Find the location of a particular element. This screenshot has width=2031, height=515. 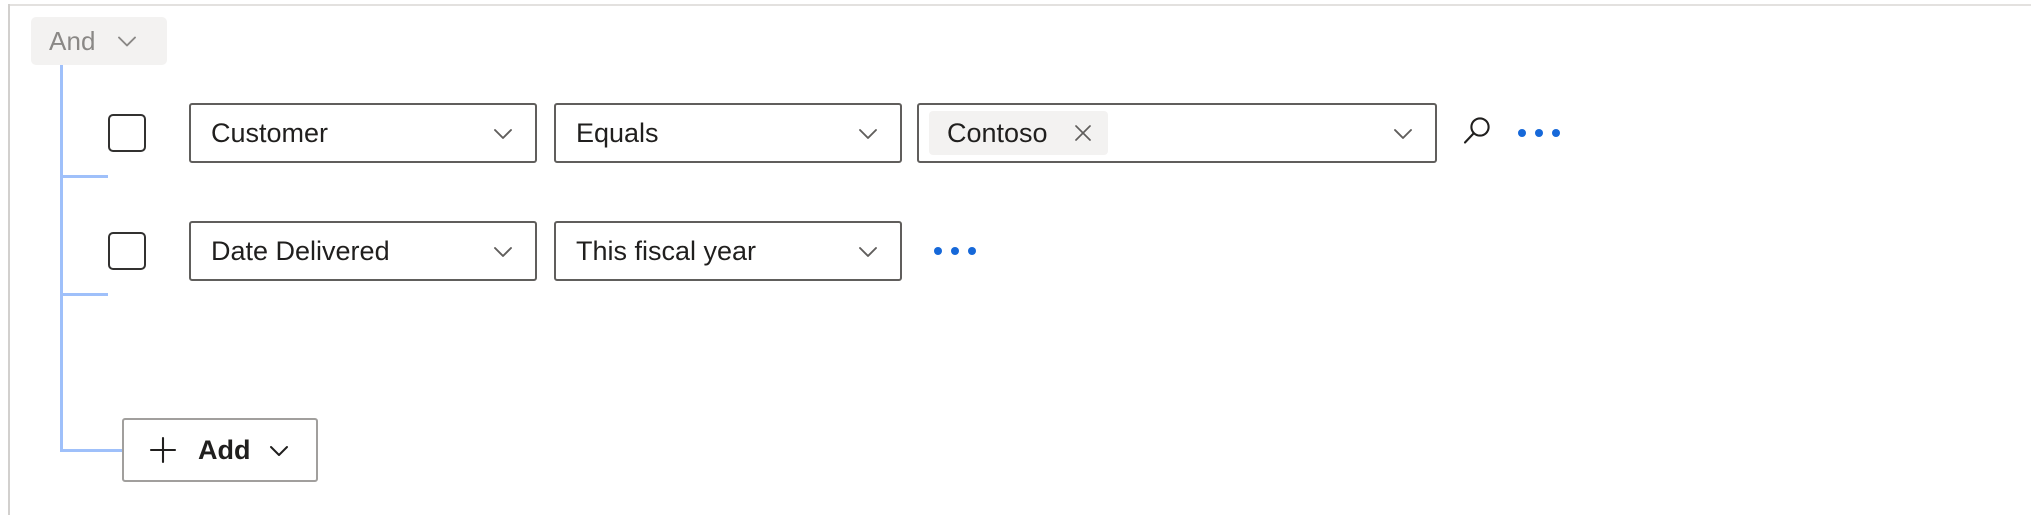

condition-value-tokens: Contoso is located at coordinates (1153, 133).